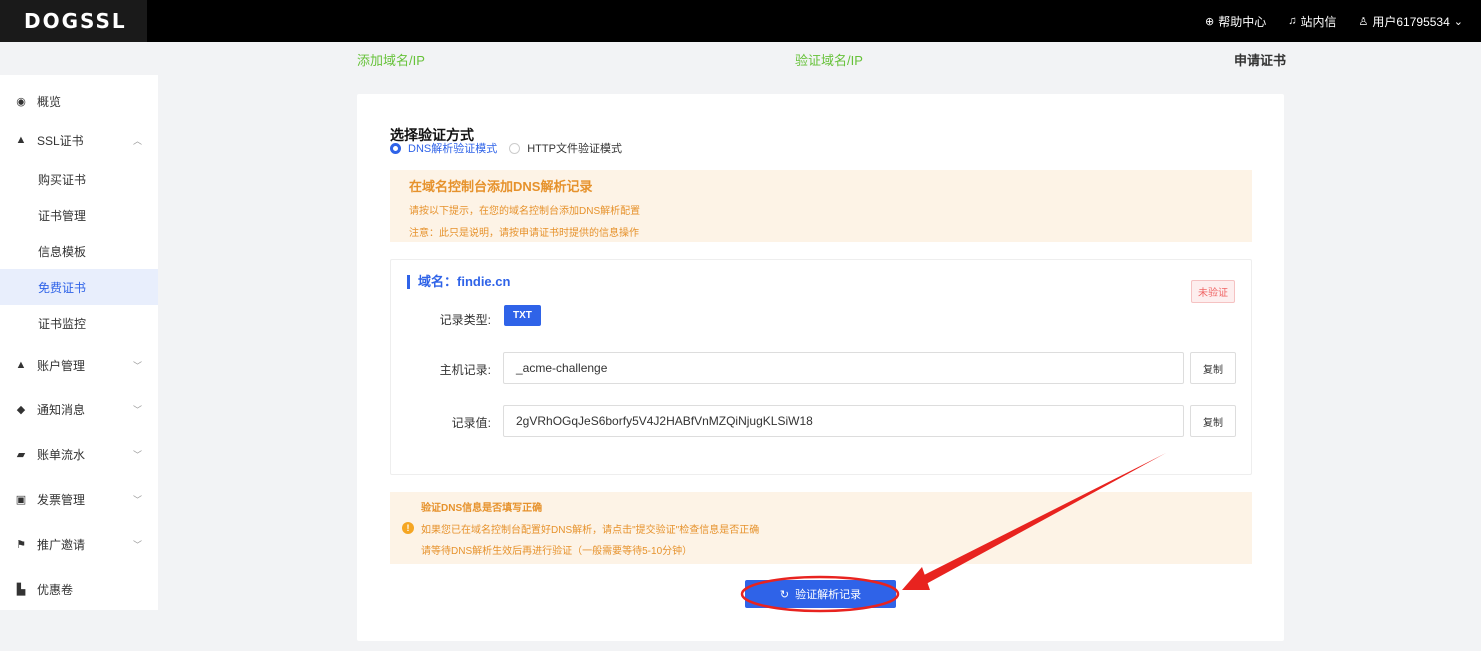 Image resolution: width=1481 pixels, height=651 pixels. What do you see at coordinates (49, 101) in the screenshot?
I see `sidebar-item-label: 概览` at bounding box center [49, 101].